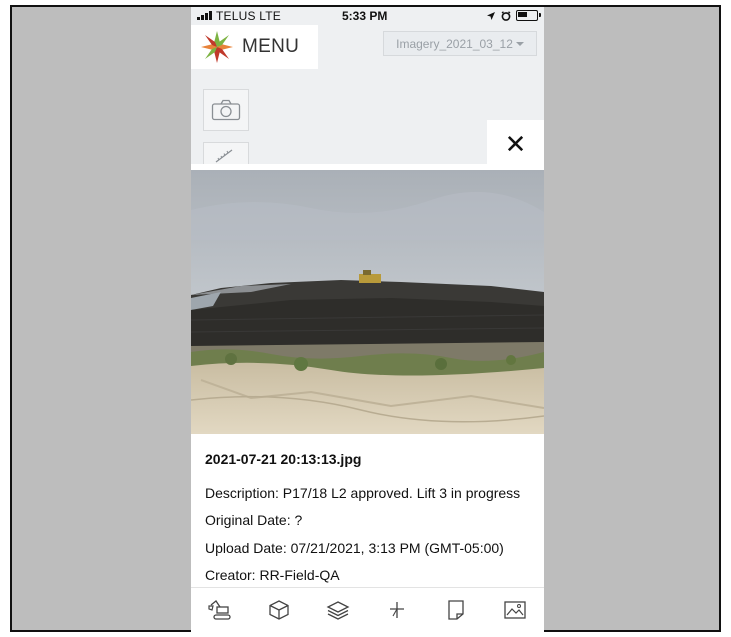  Describe the element at coordinates (506, 15) in the screenshot. I see `alarm-icon` at that location.